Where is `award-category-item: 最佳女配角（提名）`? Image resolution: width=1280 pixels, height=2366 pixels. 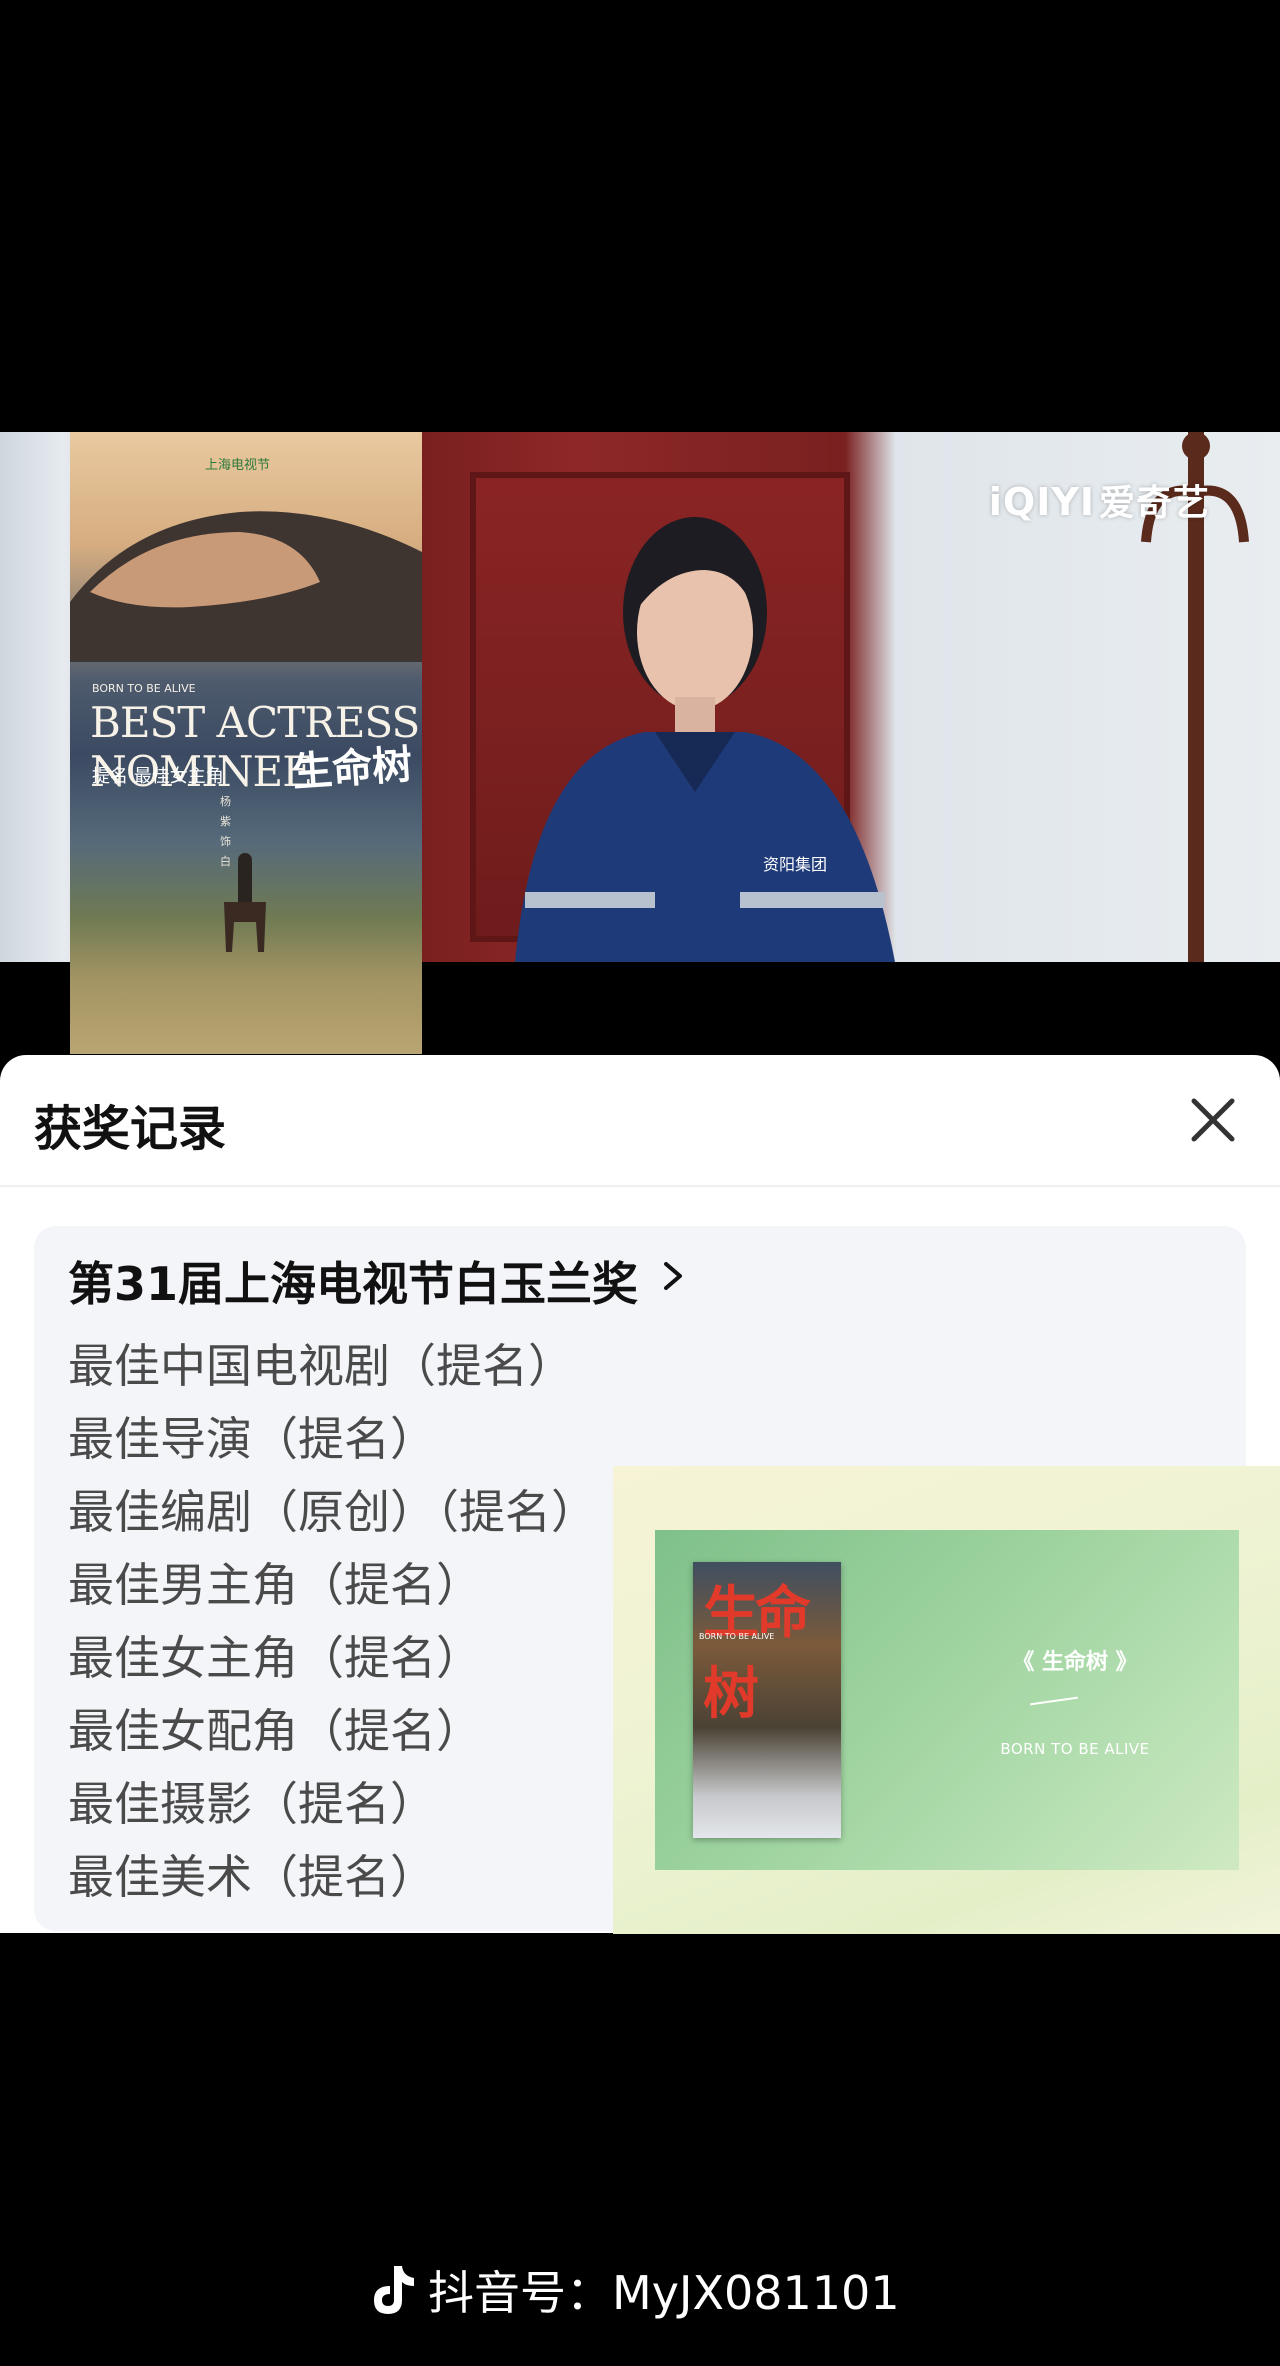
award-category-item: 最佳女配角（提名） is located at coordinates (275, 1731).